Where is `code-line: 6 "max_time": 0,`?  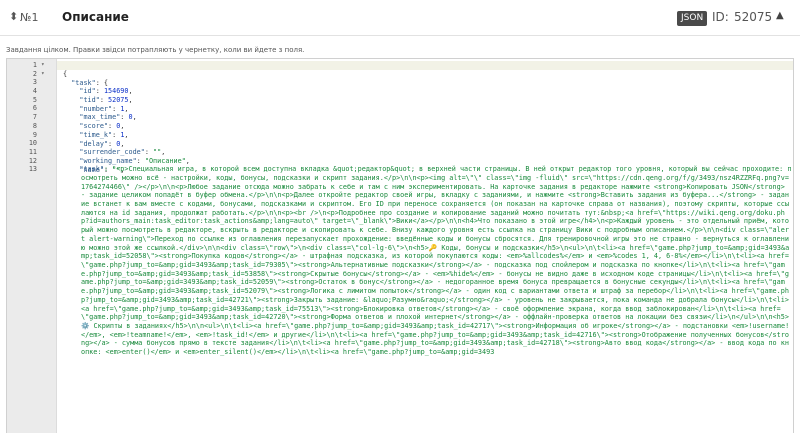 code-line: 6 "max_time": 0, is located at coordinates (84, 113).